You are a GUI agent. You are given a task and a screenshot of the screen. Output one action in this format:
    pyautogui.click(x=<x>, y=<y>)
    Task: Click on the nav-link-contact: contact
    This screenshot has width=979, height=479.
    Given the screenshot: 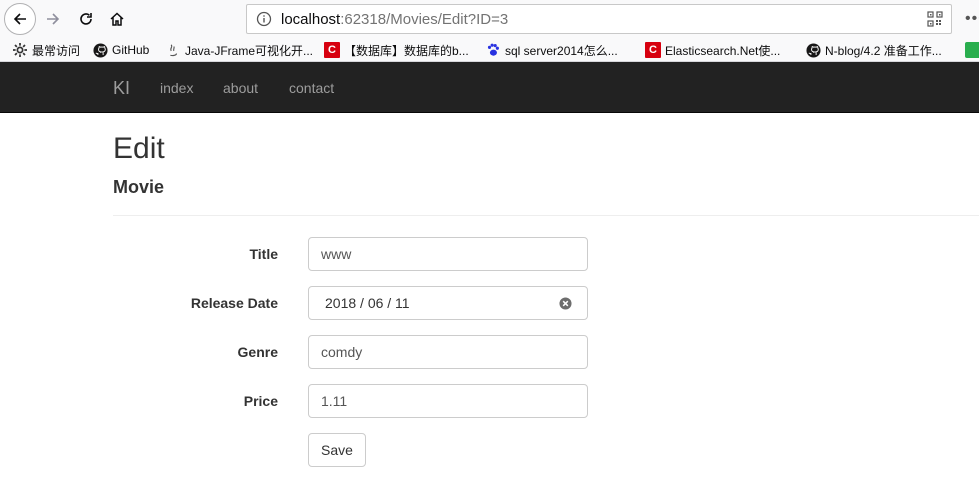 What is the action you would take?
    pyautogui.click(x=311, y=88)
    